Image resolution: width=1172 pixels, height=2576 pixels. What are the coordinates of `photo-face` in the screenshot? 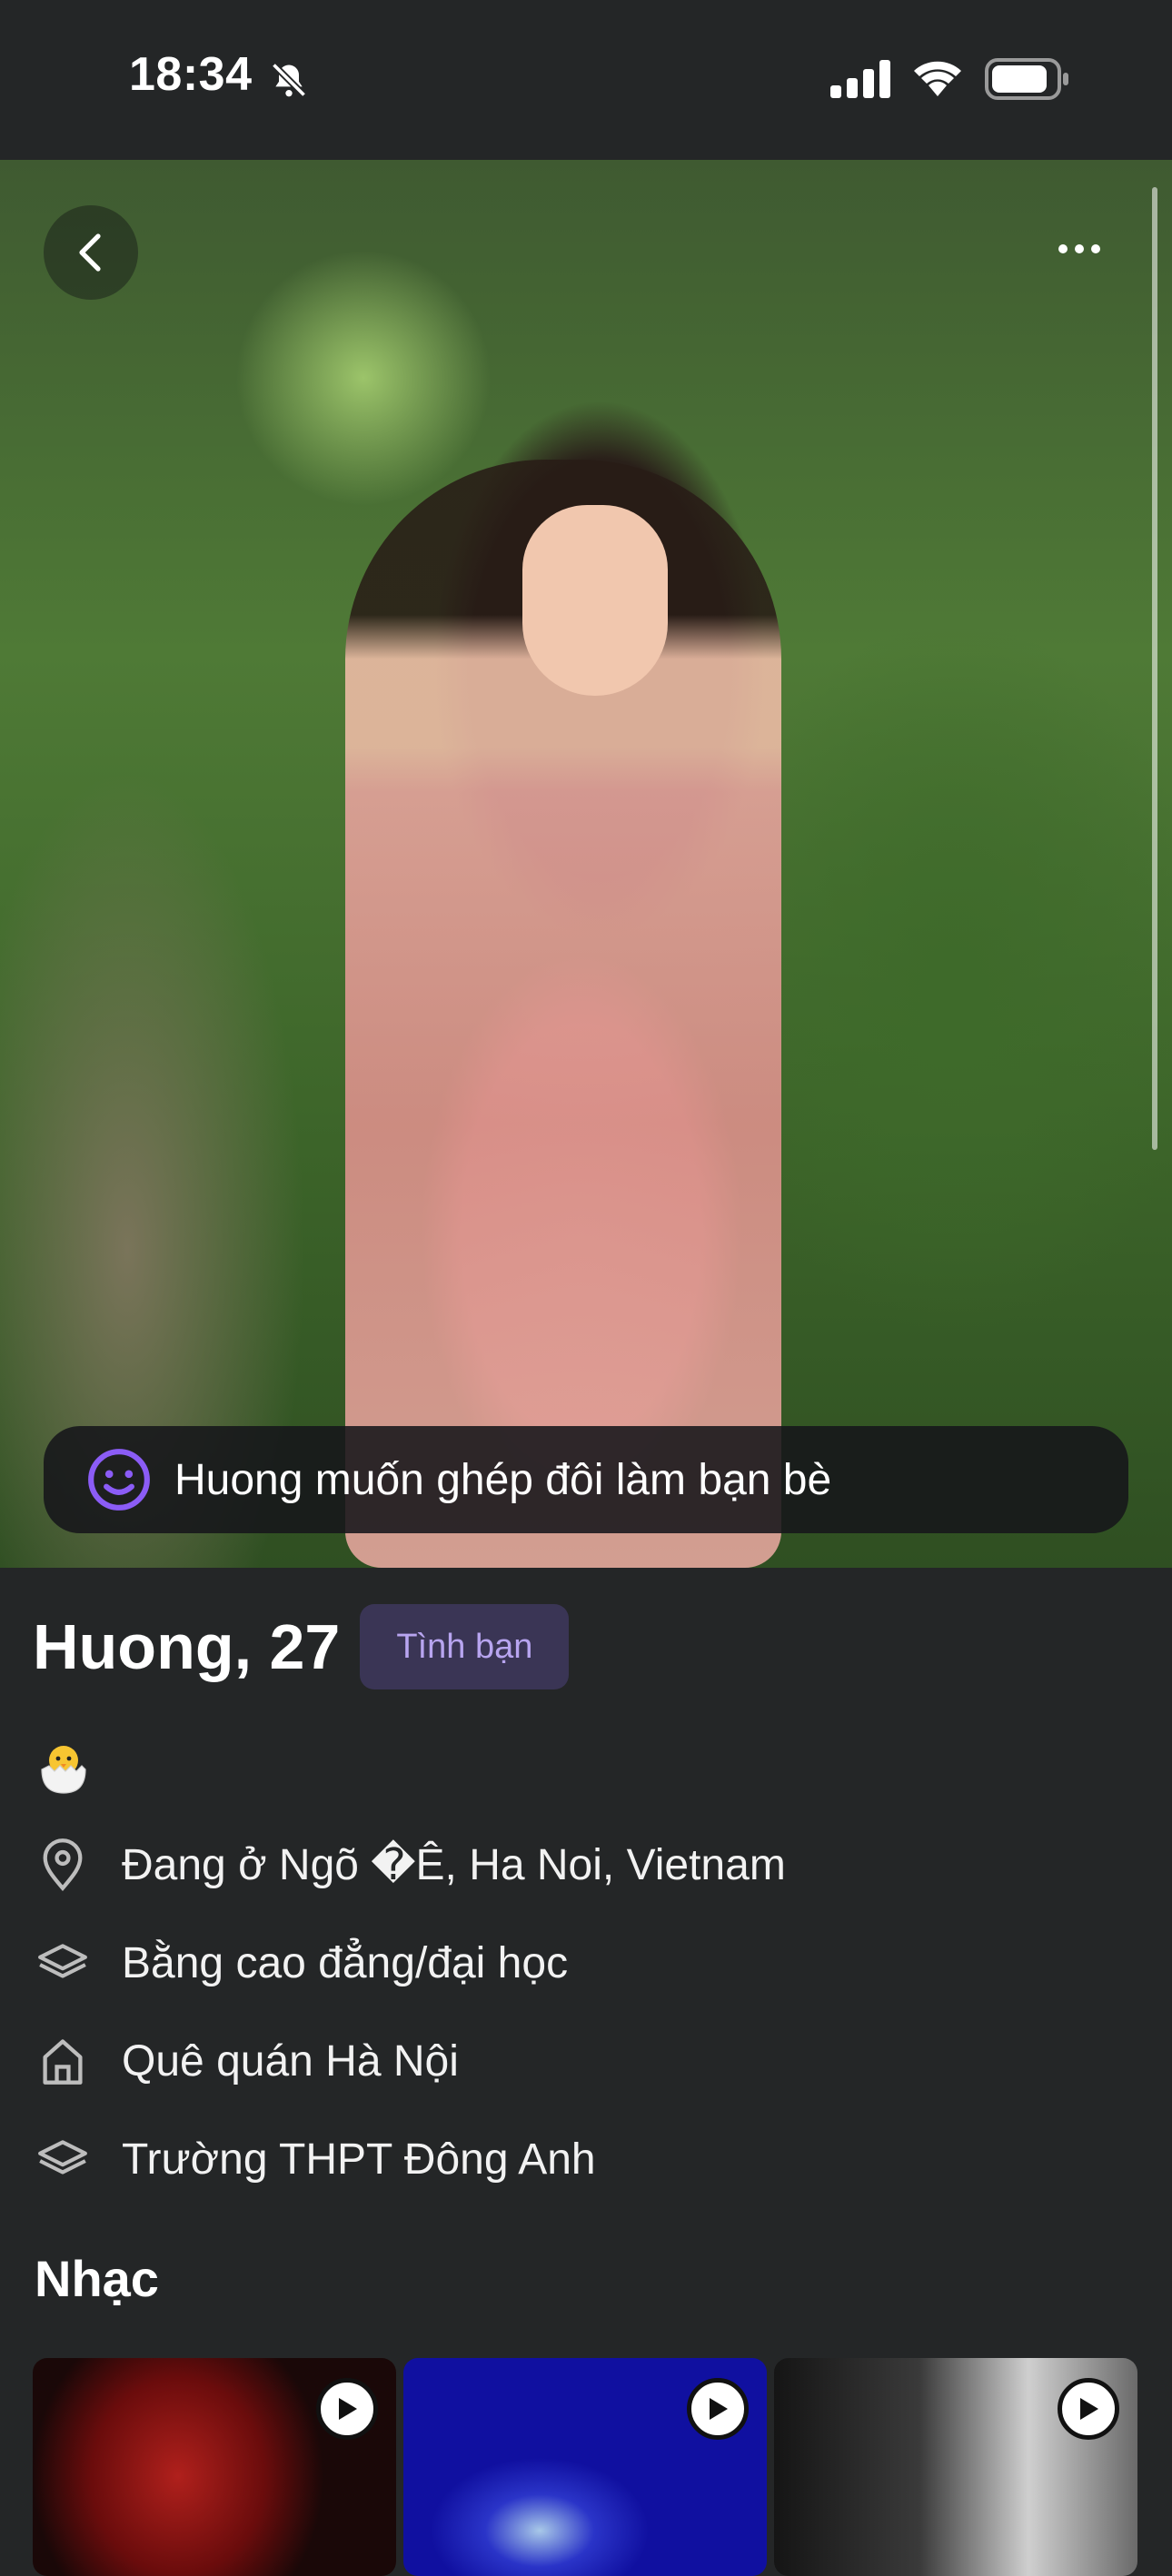 It's located at (595, 600).